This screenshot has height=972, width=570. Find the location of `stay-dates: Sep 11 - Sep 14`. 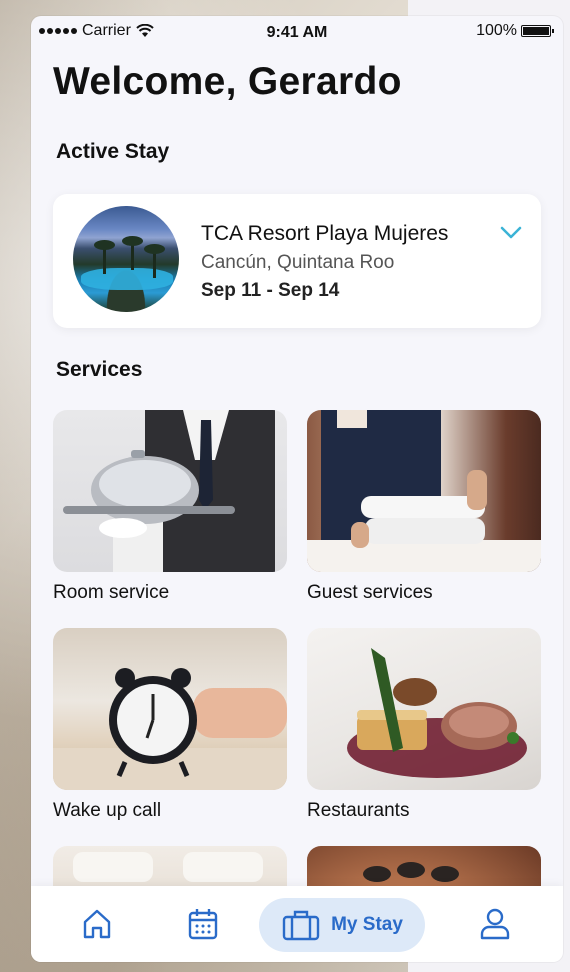

stay-dates: Sep 11 - Sep 14 is located at coordinates (270, 290).